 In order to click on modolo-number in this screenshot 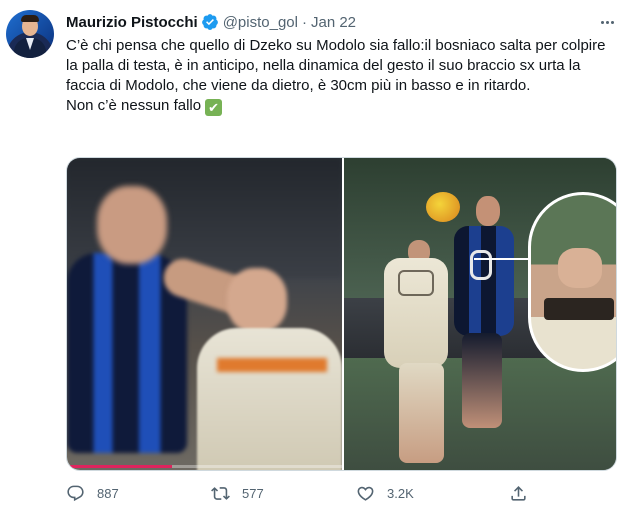, I will do `click(416, 283)`.